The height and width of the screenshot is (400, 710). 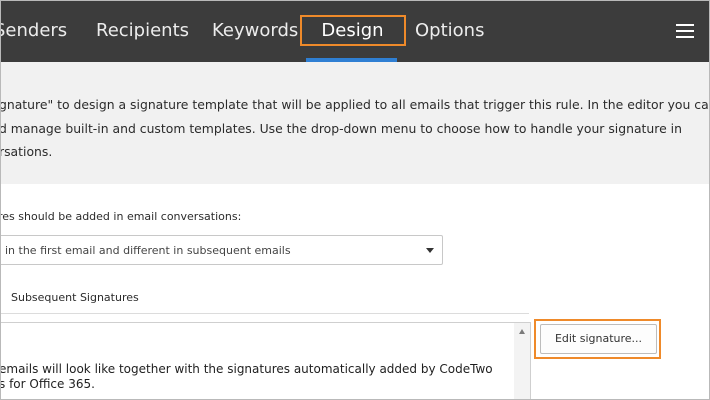 What do you see at coordinates (430, 250) in the screenshot?
I see `chevron-down-icon` at bounding box center [430, 250].